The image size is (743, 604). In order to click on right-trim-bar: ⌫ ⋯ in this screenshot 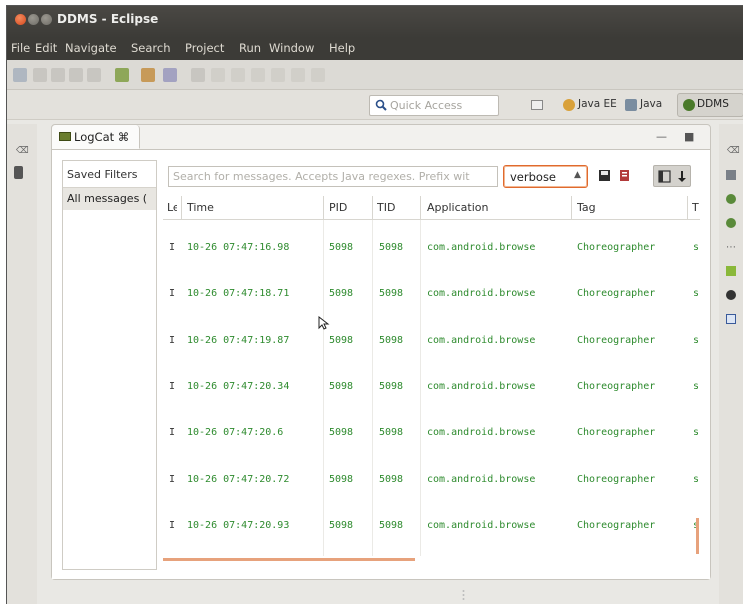, I will do `click(731, 364)`.